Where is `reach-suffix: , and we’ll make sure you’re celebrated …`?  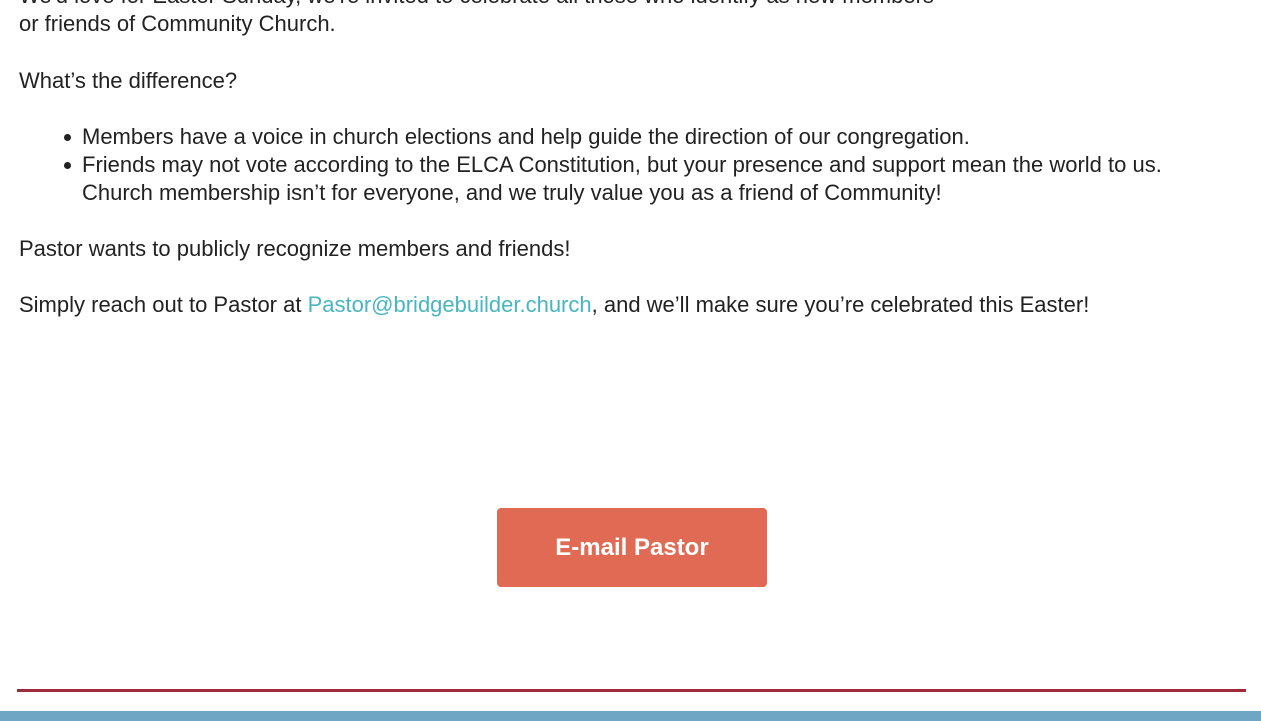 reach-suffix: , and we’ll make sure you’re celebrated … is located at coordinates (840, 304).